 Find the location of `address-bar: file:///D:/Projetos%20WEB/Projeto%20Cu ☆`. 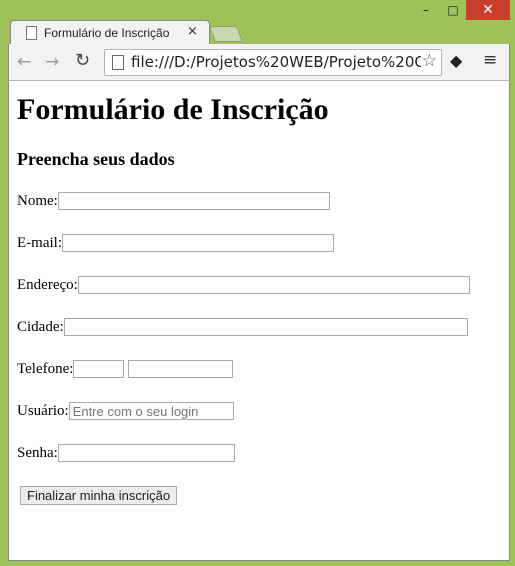

address-bar: file:///D:/Projetos%20WEB/Projeto%20Cu ☆ is located at coordinates (273, 62).